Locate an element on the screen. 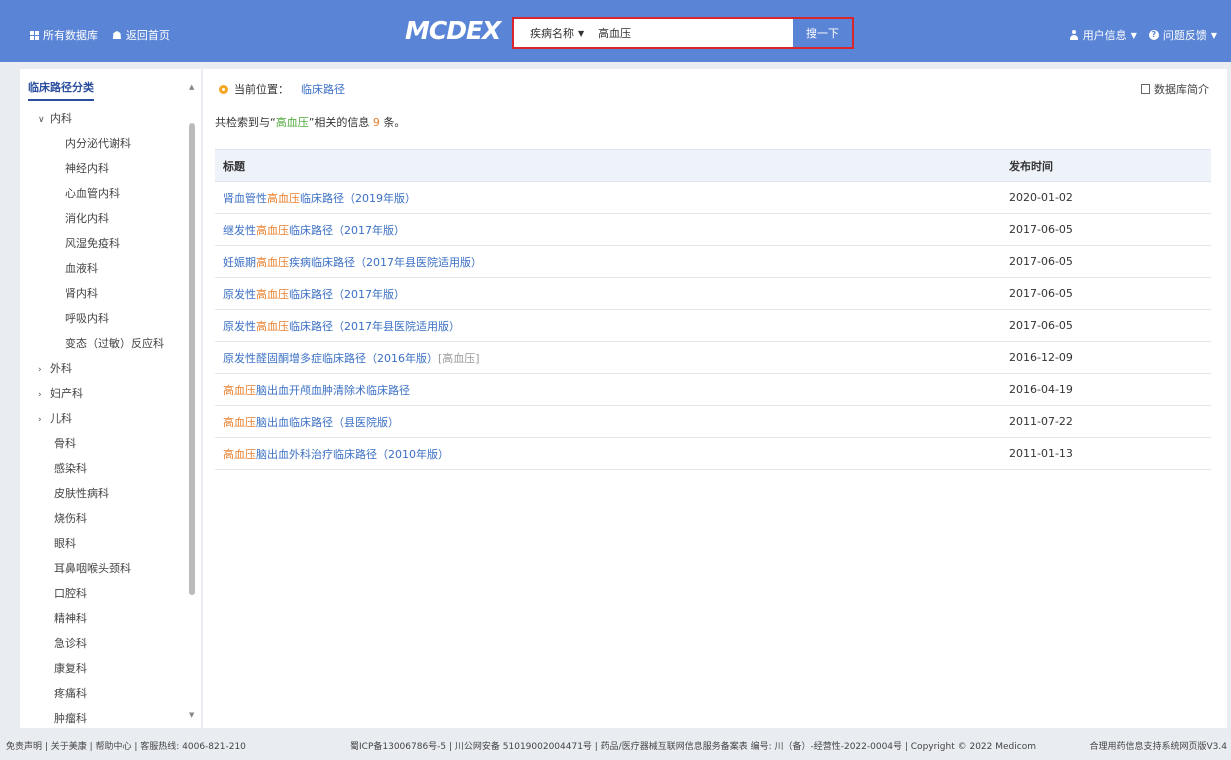  result-title-post: 脑出血开颅血肿清除术临床路径 is located at coordinates (333, 390).